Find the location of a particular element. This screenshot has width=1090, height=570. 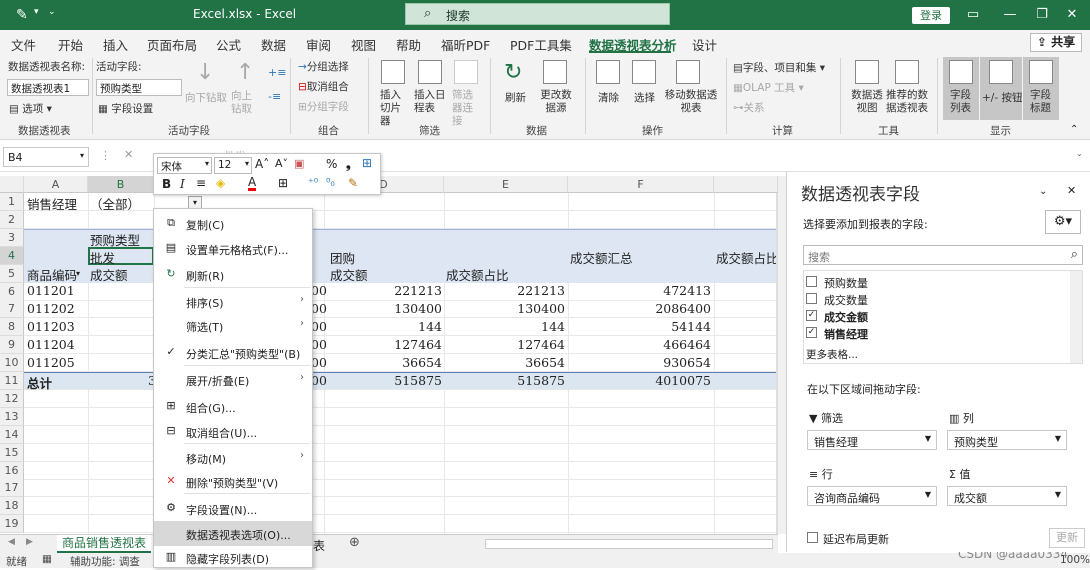

close-button: ✕ is located at coordinates (1072, 15).